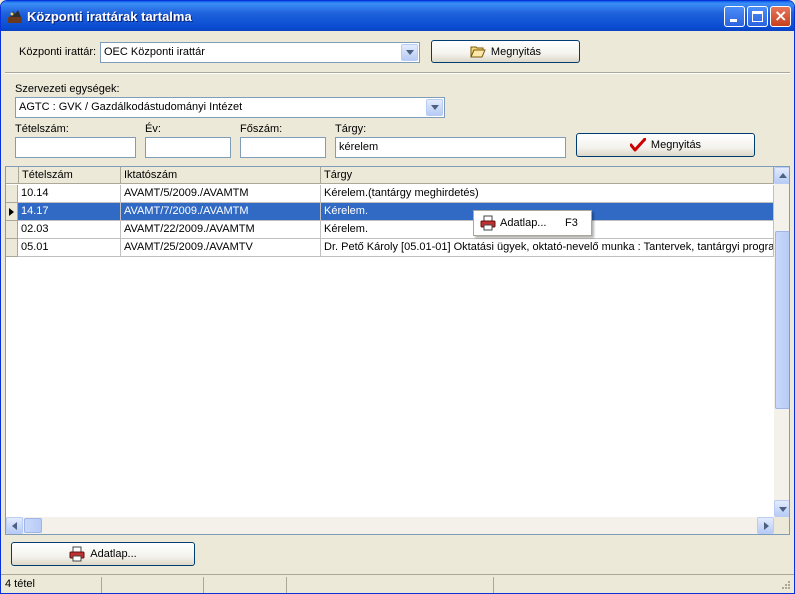 The width and height of the screenshot is (795, 594). I want to click on archive-select-value: OEC Központi irattár, so click(154, 52).